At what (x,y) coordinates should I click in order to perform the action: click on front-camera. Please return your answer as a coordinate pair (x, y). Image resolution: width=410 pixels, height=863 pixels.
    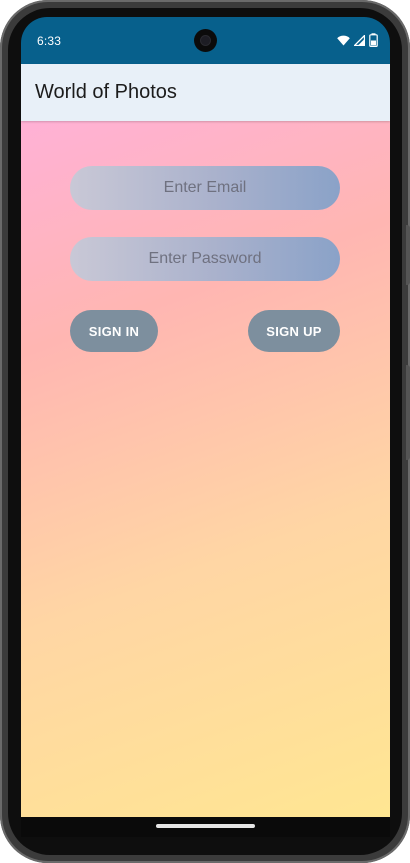
    Looking at the image, I should click on (205, 40).